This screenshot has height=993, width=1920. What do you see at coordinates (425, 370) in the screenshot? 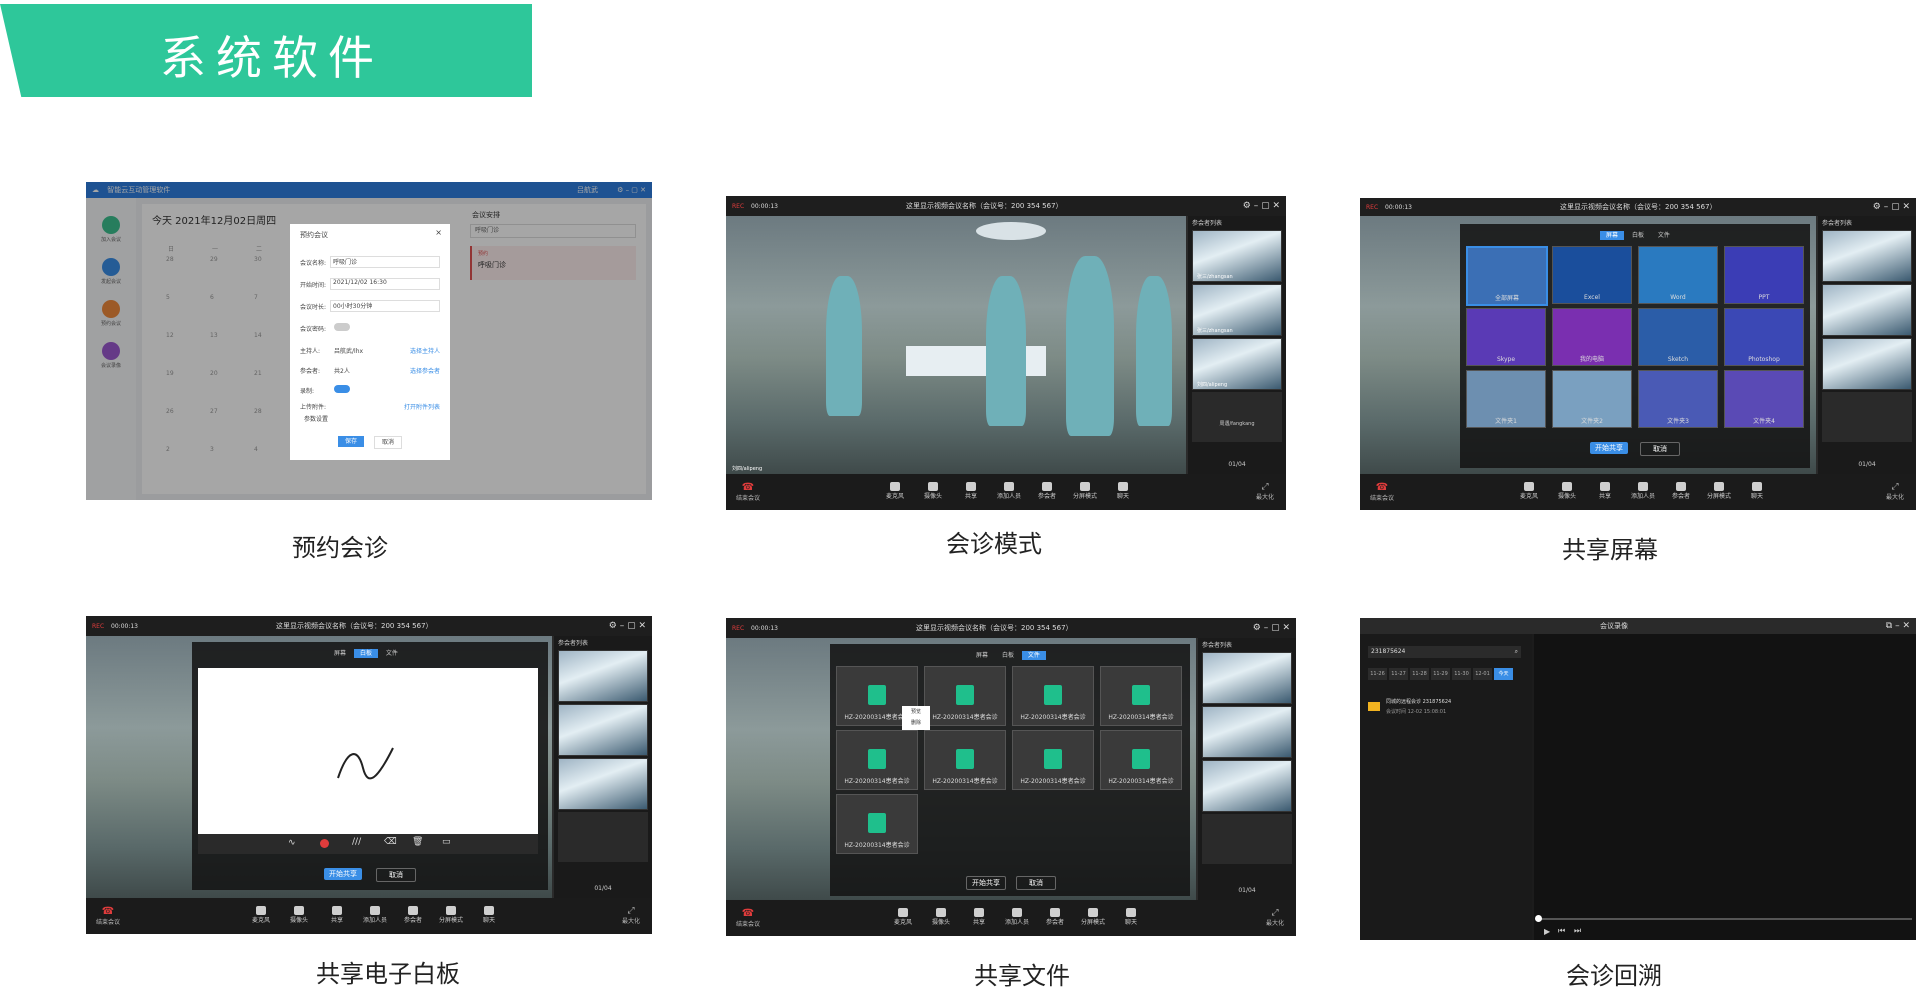
I see `participants-link: 选择参会者` at bounding box center [425, 370].